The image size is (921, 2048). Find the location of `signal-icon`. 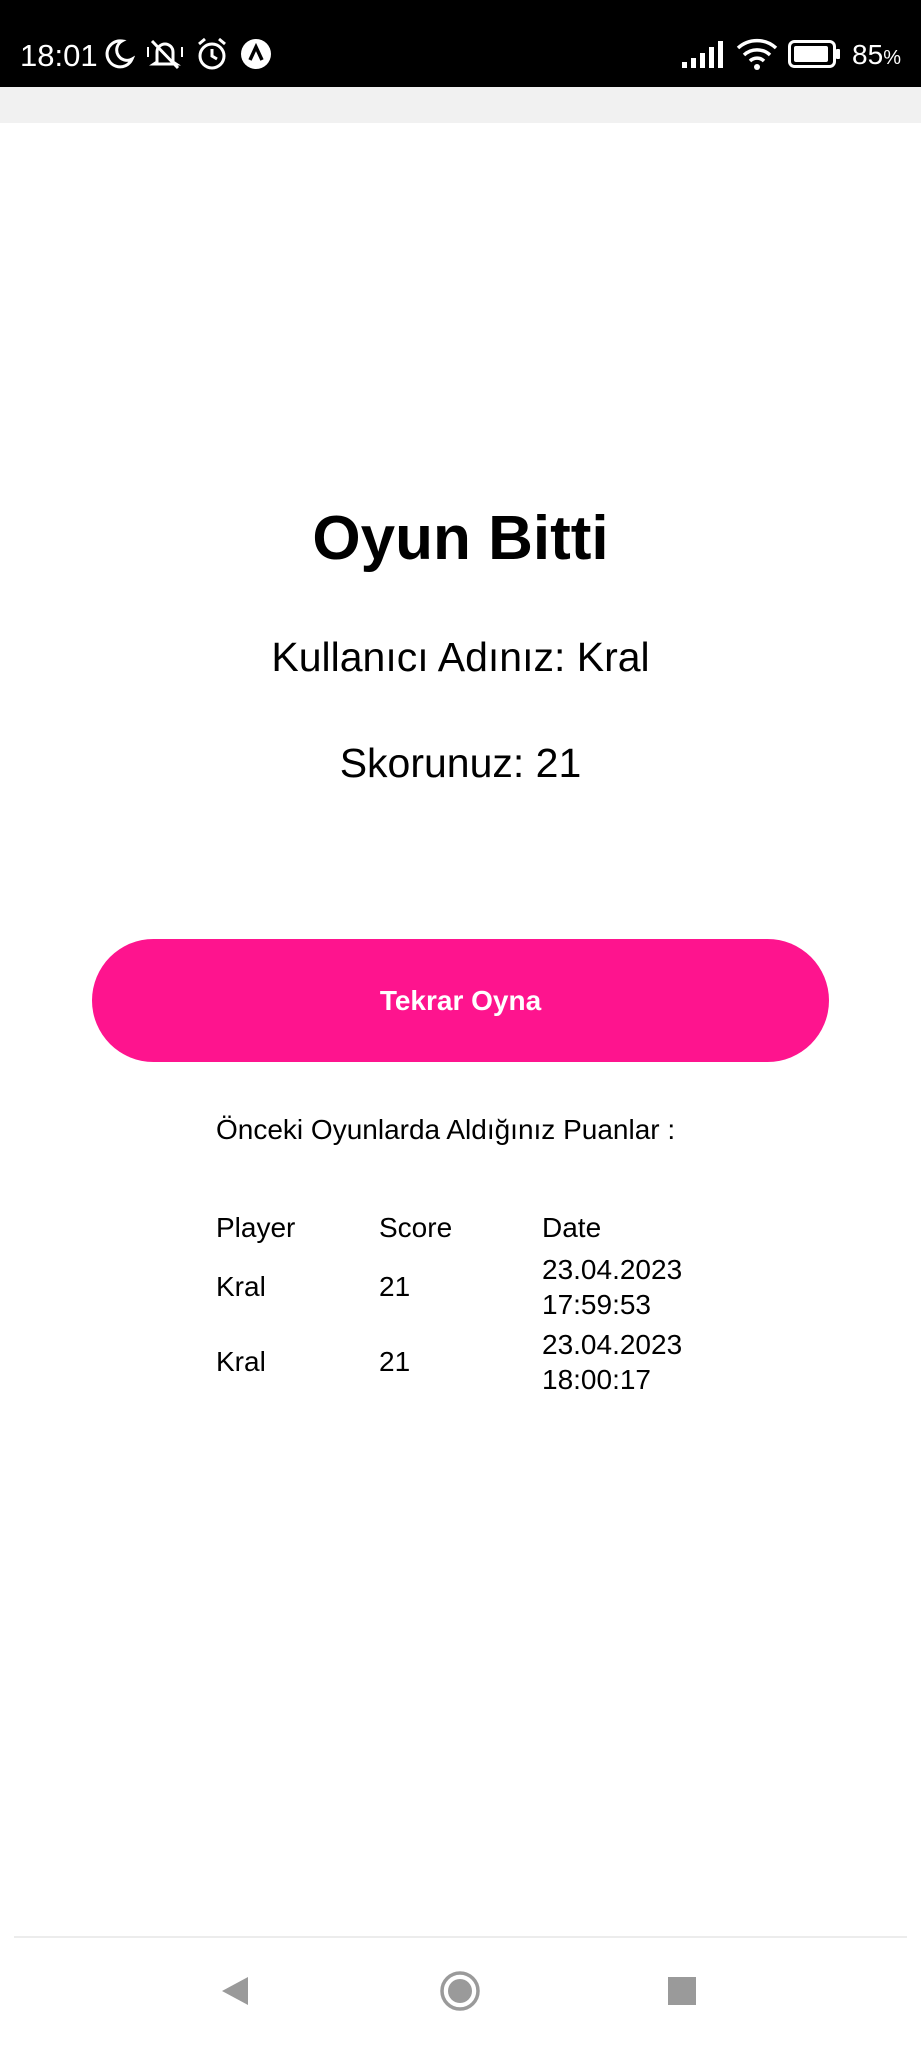

signal-icon is located at coordinates (704, 56).